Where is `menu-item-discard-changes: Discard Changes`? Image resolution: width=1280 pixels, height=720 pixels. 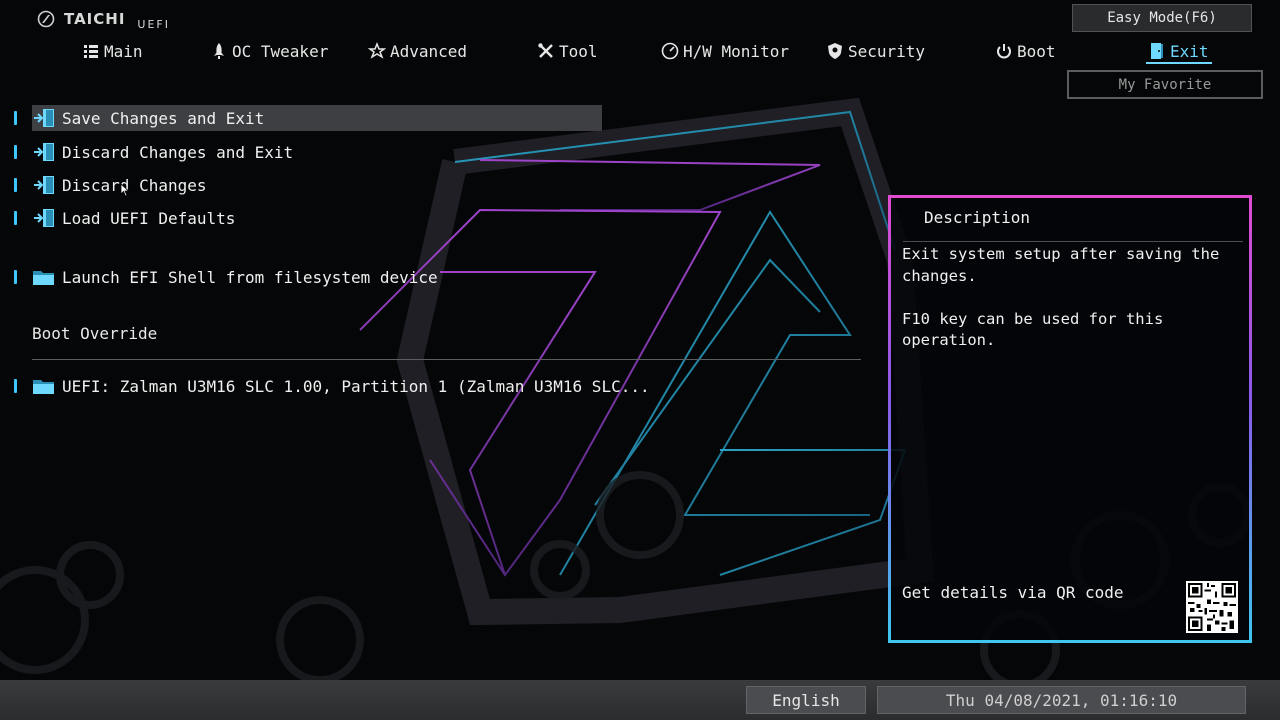 menu-item-discard-changes: Discard Changes is located at coordinates (110, 185).